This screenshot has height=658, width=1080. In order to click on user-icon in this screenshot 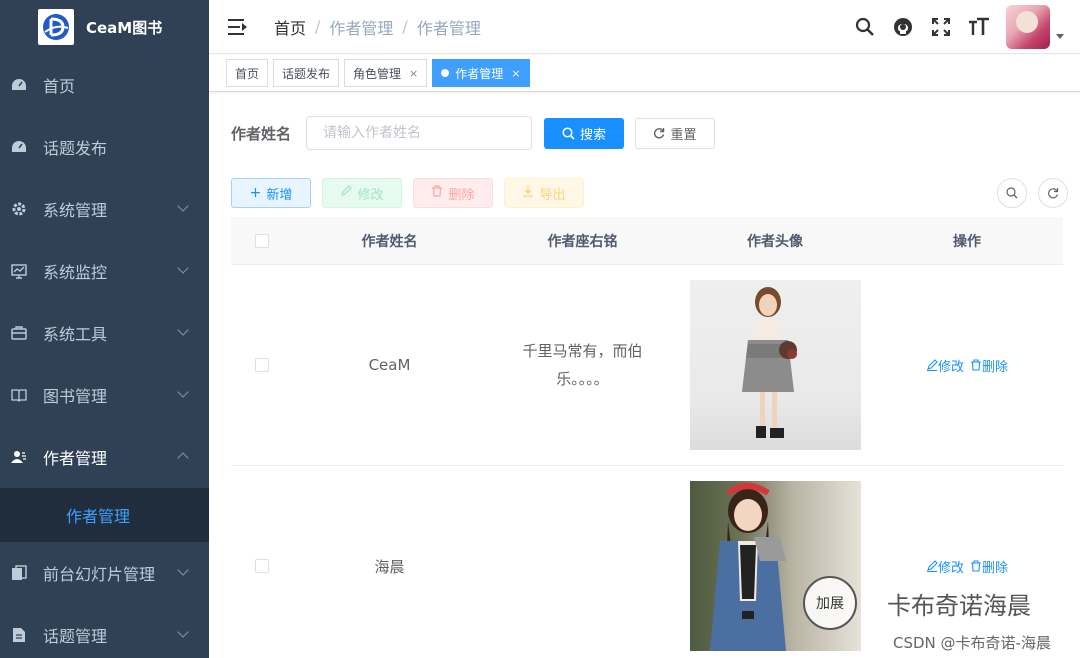, I will do `click(19, 457)`.